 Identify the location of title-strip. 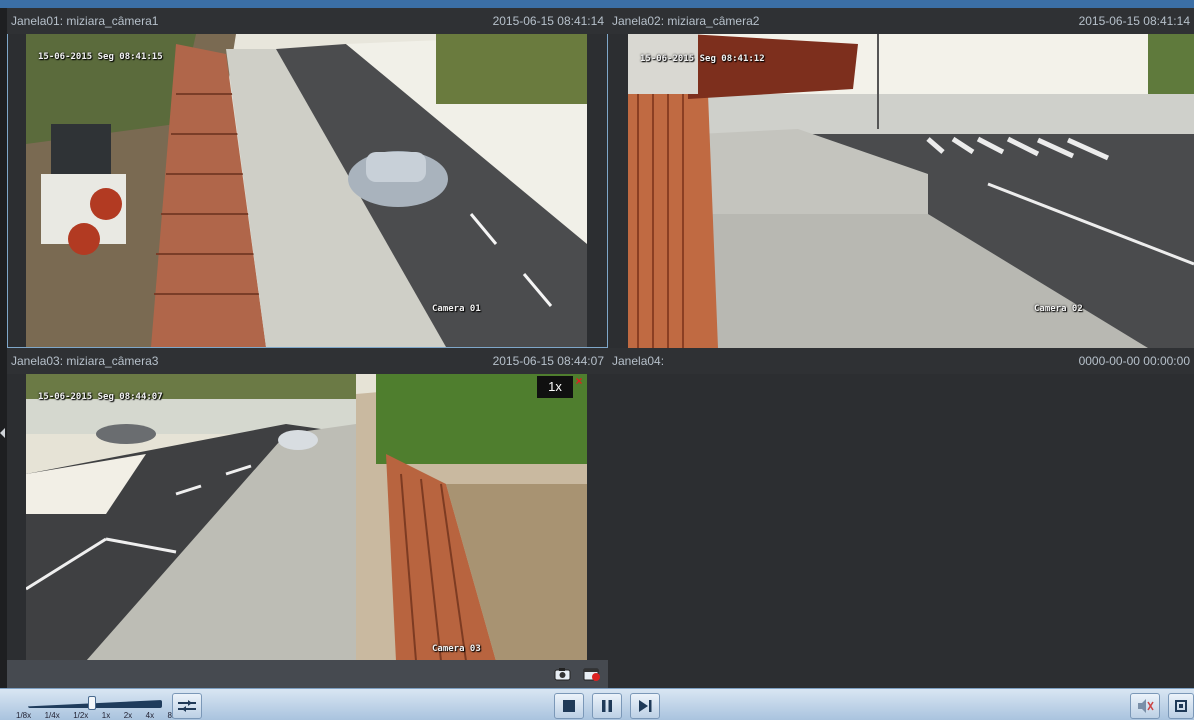
(597, 4).